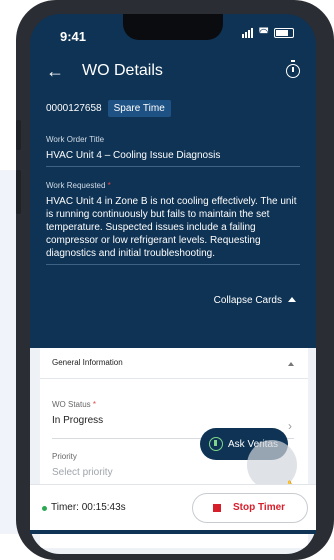 Image resolution: width=334 pixels, height=560 pixels. Describe the element at coordinates (75, 139) in the screenshot. I see `wo-title-label: Work Order Title` at that location.